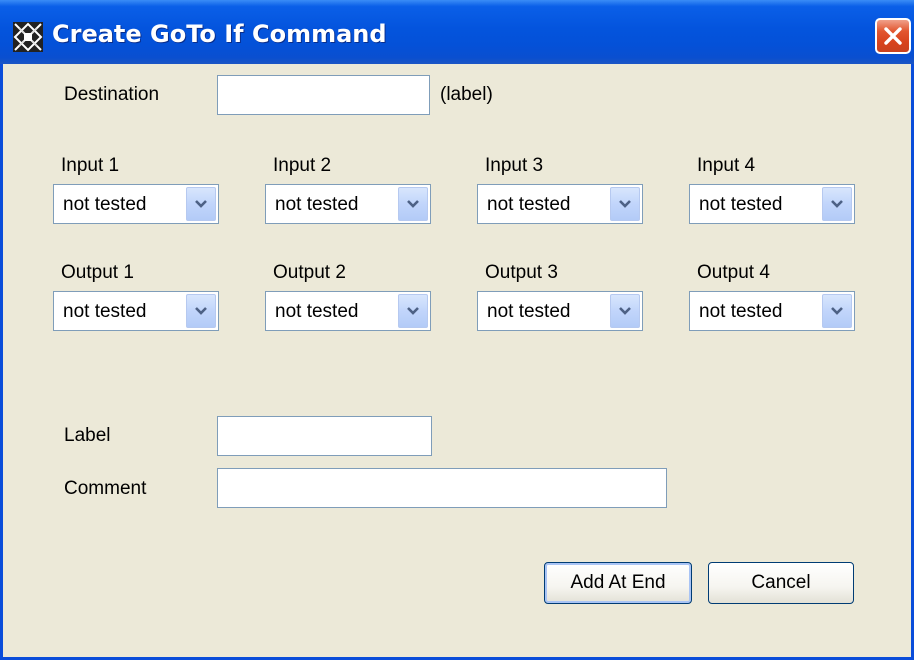  Describe the element at coordinates (112, 94) in the screenshot. I see `destination-label: Destination` at that location.